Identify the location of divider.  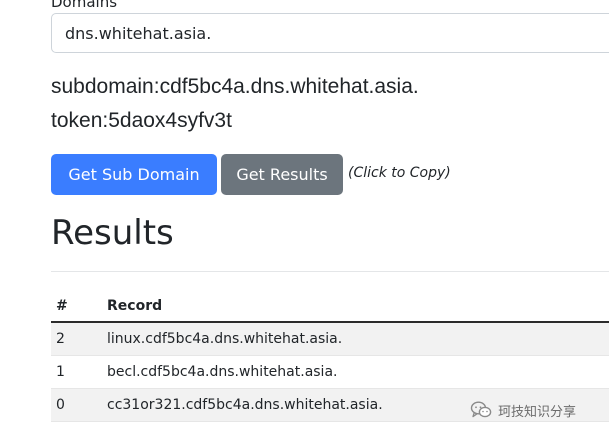
(330, 271).